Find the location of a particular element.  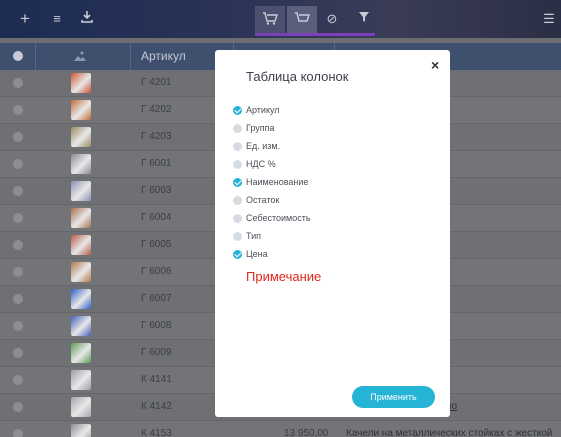

top-toolbar: + ≡ ⊘ ☰ is located at coordinates (280, 19).